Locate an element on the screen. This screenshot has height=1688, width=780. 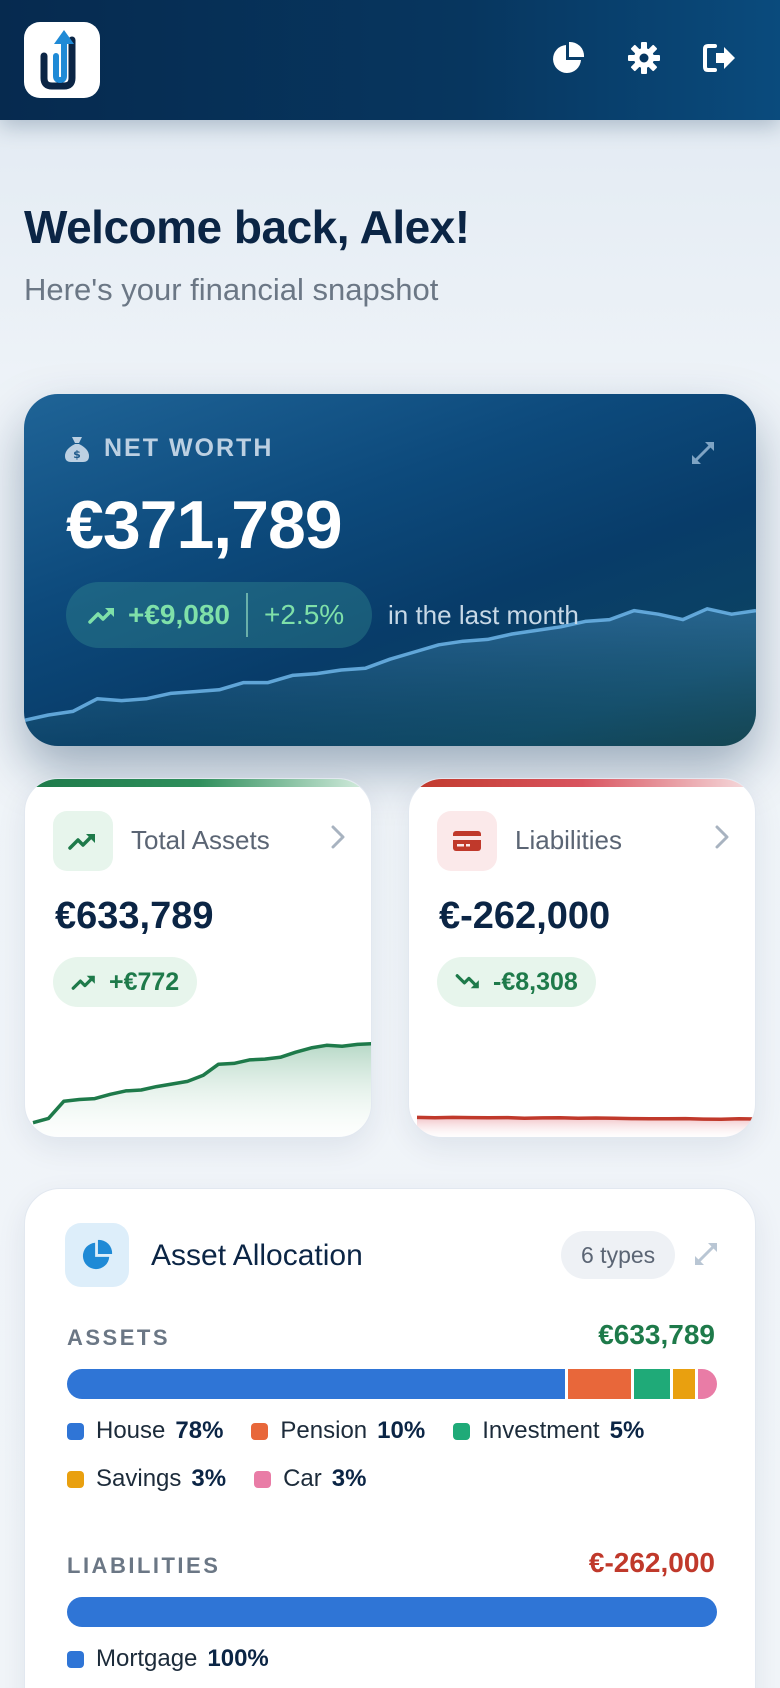
liabilities-section-total: €-262,000 is located at coordinates (651, 1562).